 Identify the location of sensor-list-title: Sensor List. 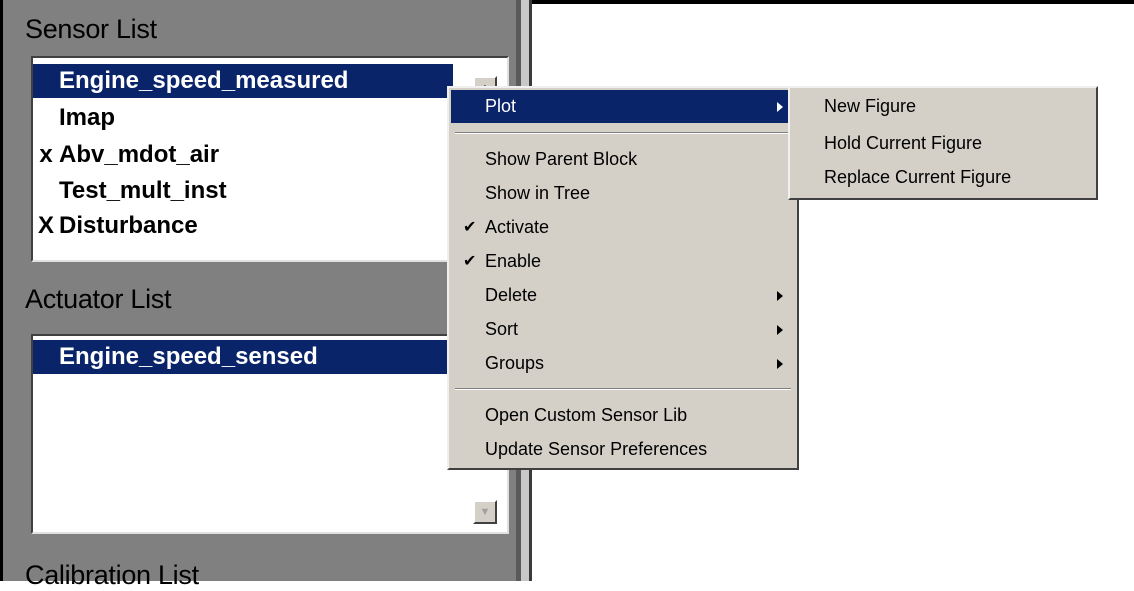
(91, 29).